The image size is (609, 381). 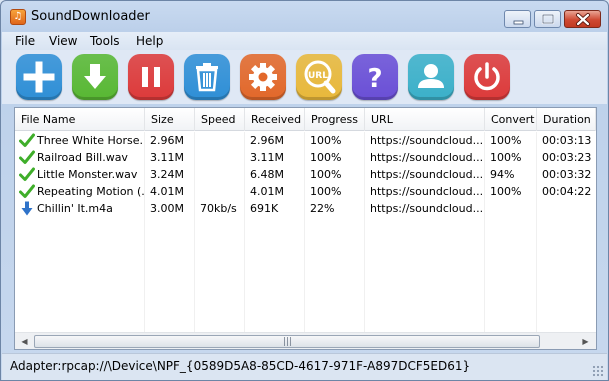 I want to click on scrollbar-grip-icon: |||, so click(x=288, y=342).